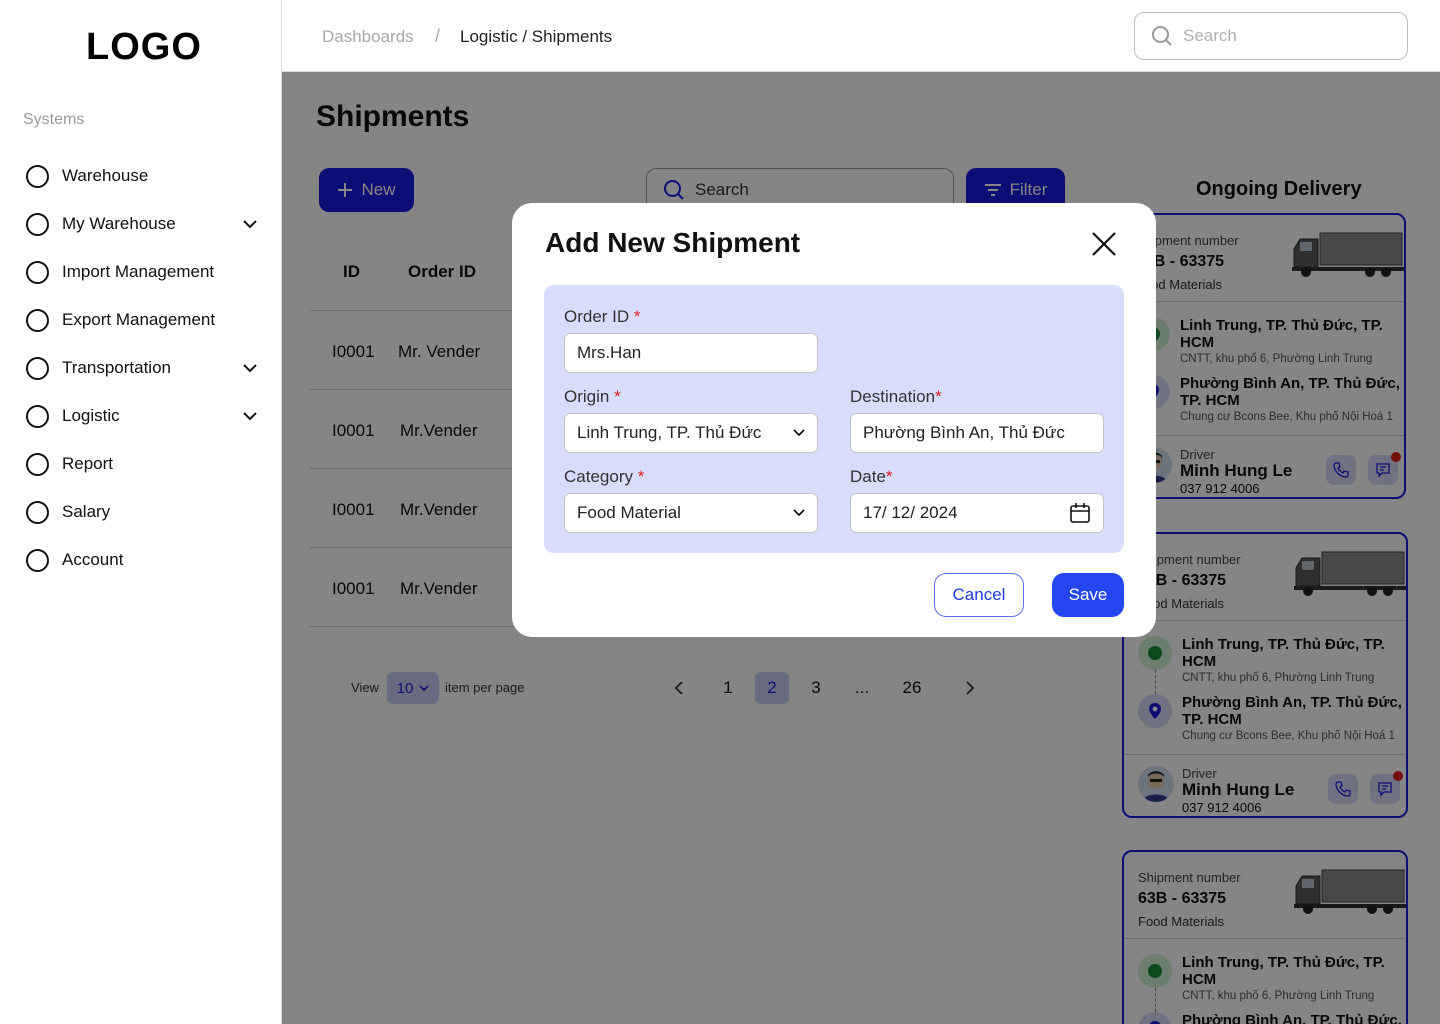 Image resolution: width=1440 pixels, height=1024 pixels. I want to click on sidebar-item-label: Transportation, so click(116, 367).